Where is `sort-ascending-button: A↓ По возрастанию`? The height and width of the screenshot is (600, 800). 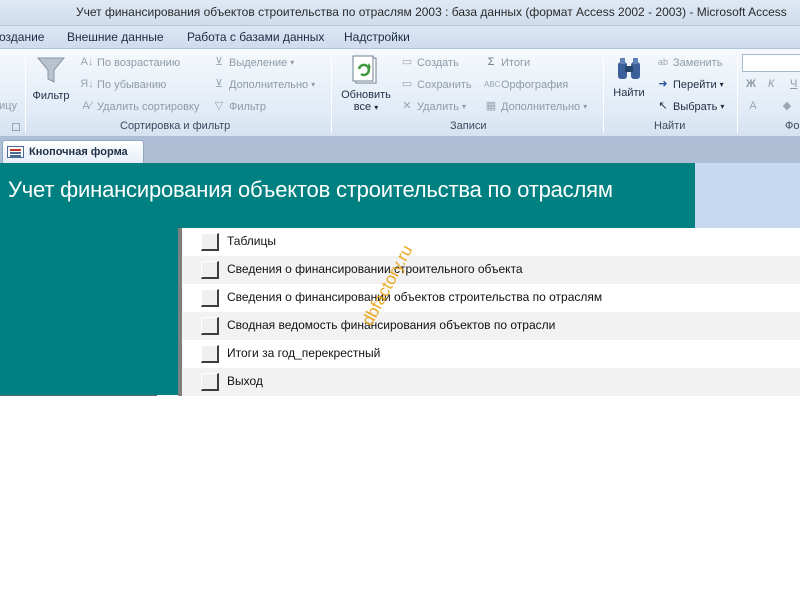
sort-ascending-button: A↓ По возрастанию is located at coordinates (130, 62).